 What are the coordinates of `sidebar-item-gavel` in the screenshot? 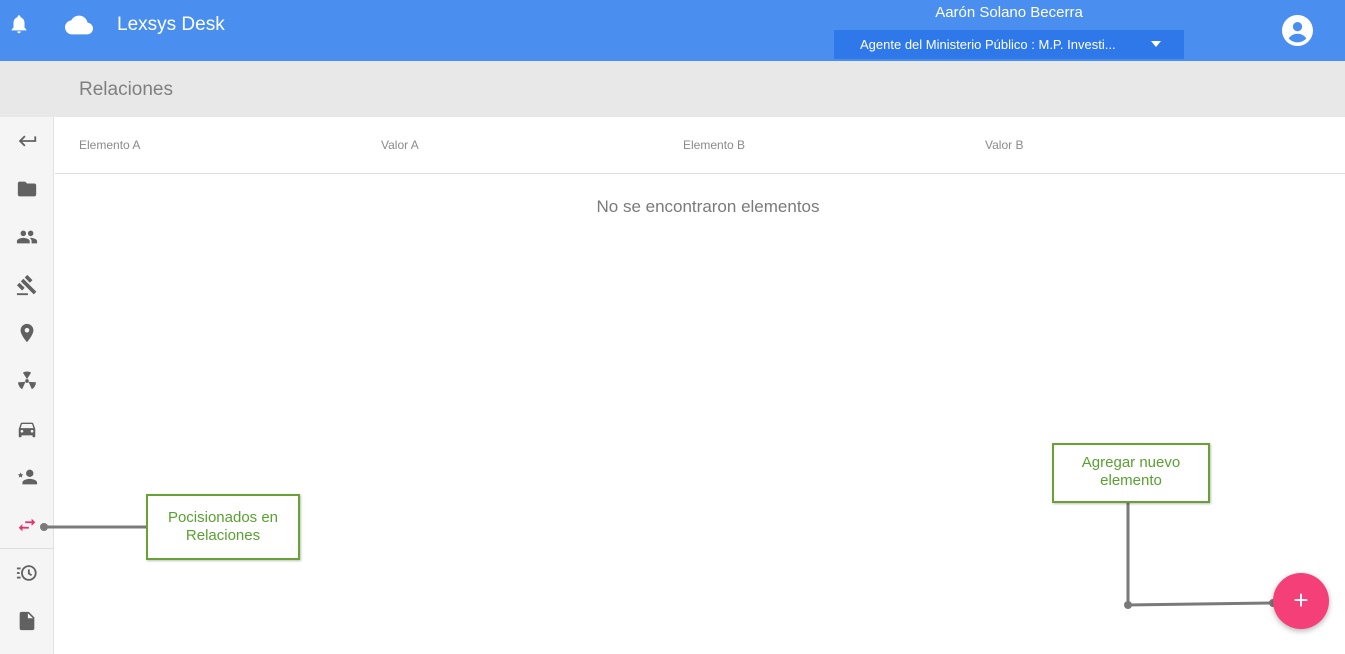 It's located at (27, 285).